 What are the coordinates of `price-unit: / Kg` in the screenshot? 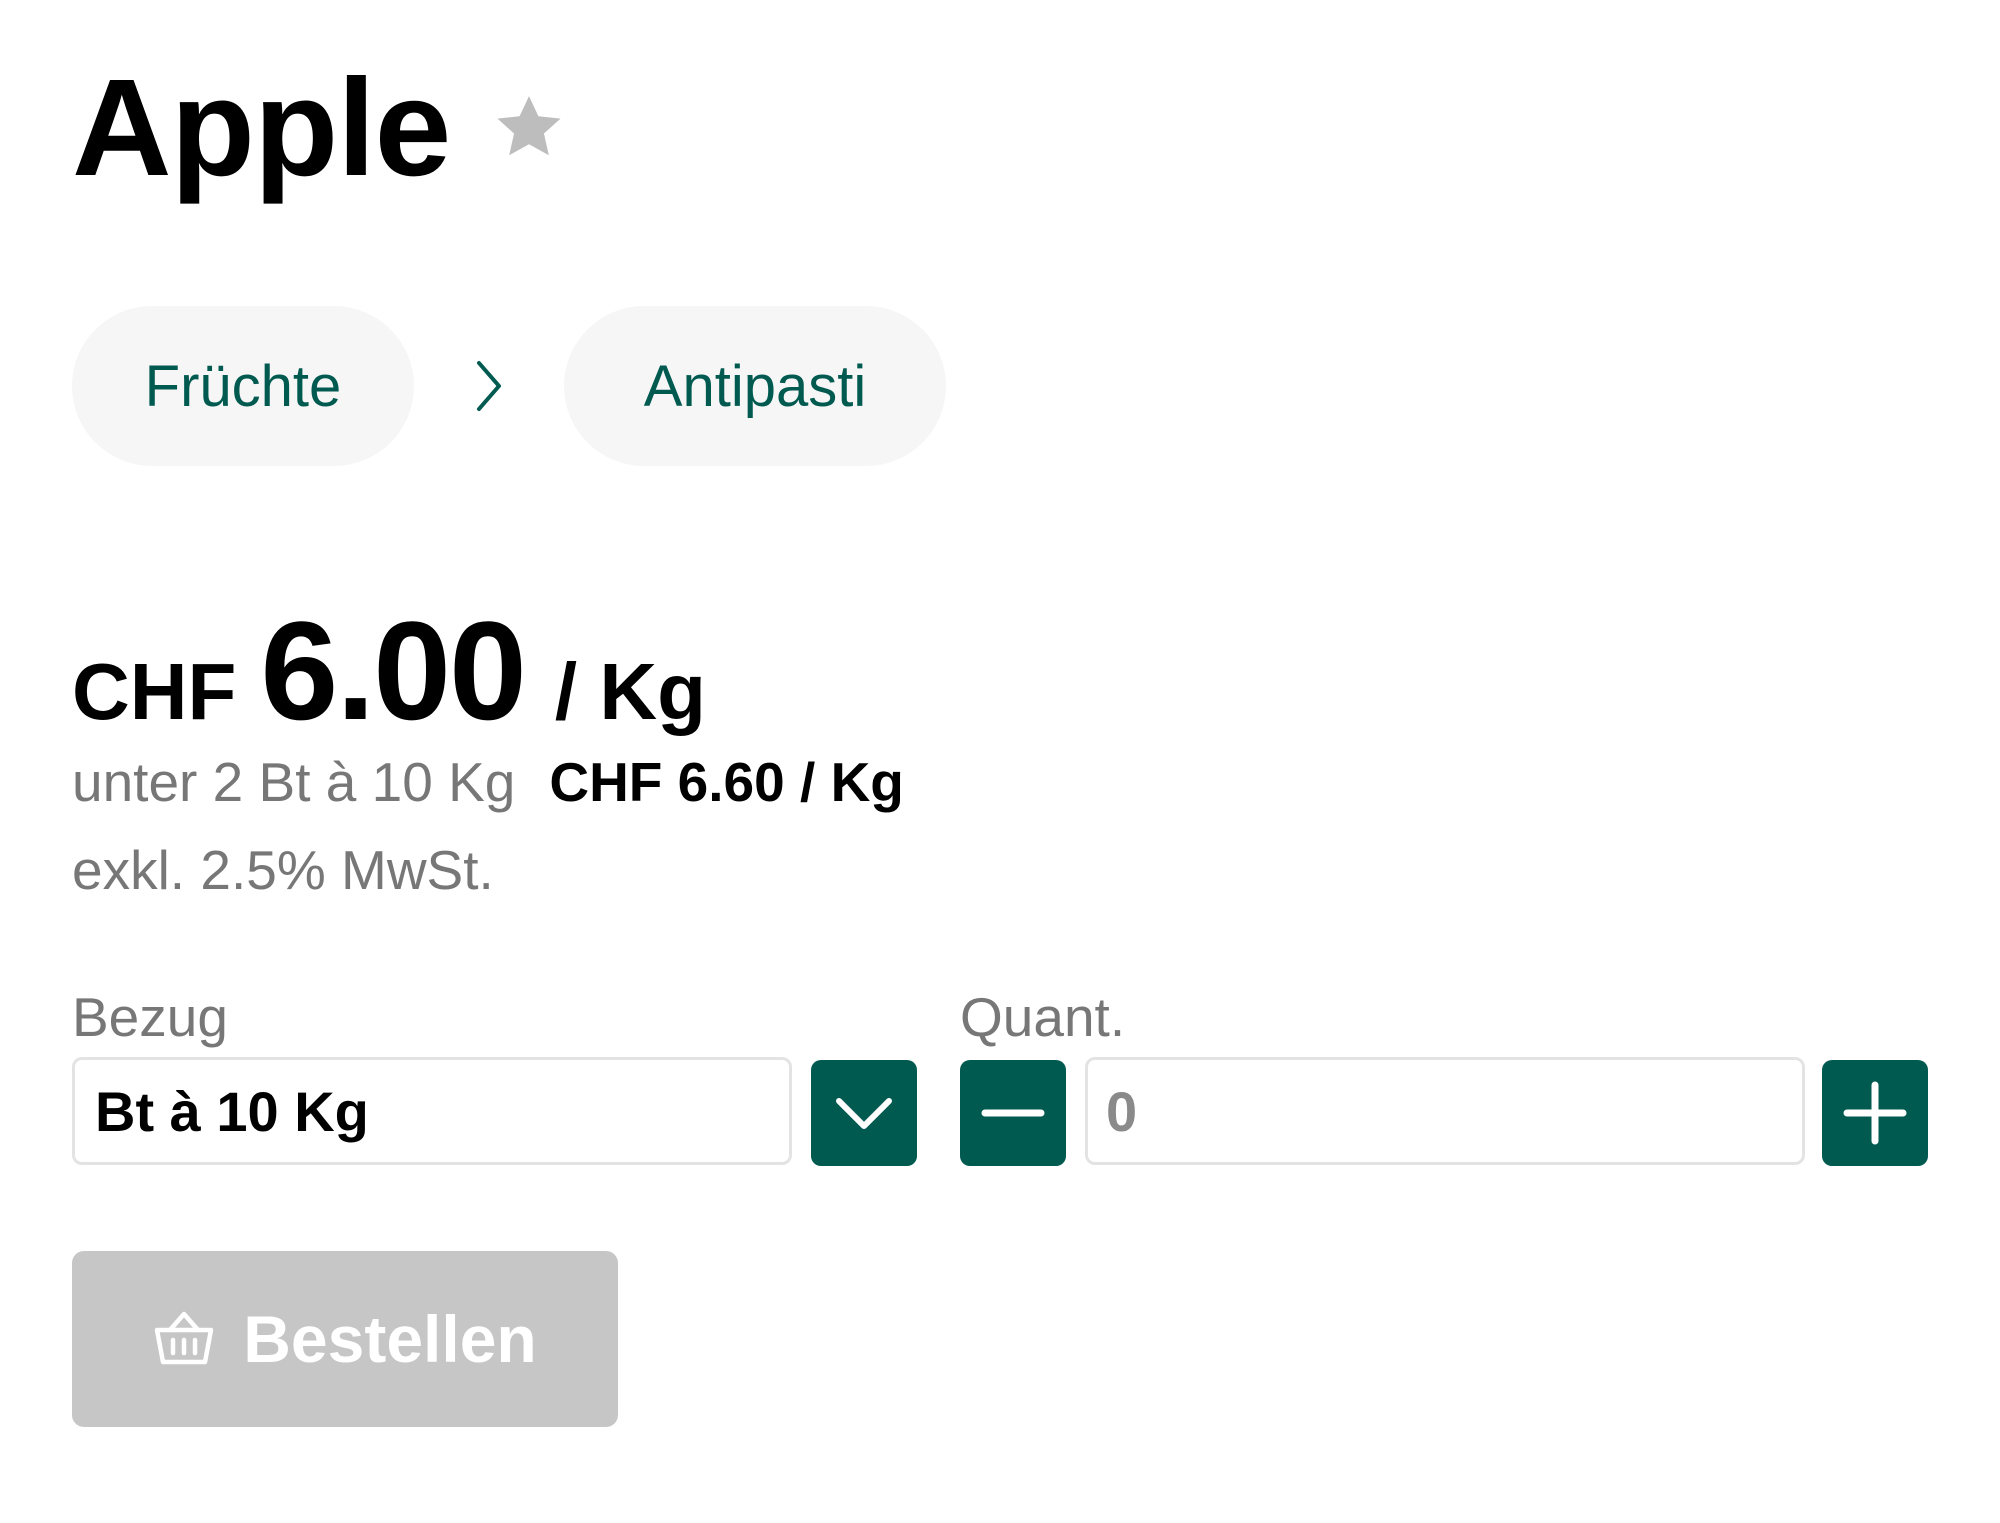 It's located at (630, 691).